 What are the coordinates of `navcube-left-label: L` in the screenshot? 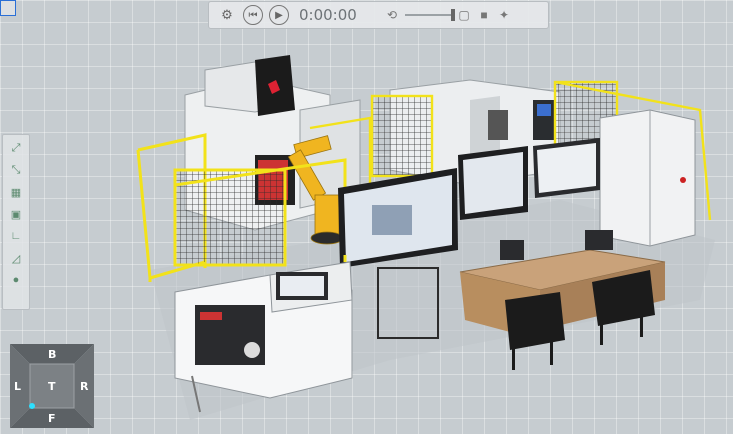 It's located at (17, 386).